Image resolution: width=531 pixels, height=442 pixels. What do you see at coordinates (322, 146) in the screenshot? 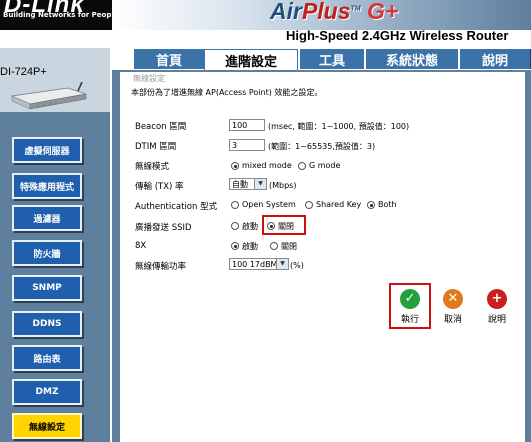
I see `dtim-note: (範圍：1~65535,預設值：3)` at bounding box center [322, 146].